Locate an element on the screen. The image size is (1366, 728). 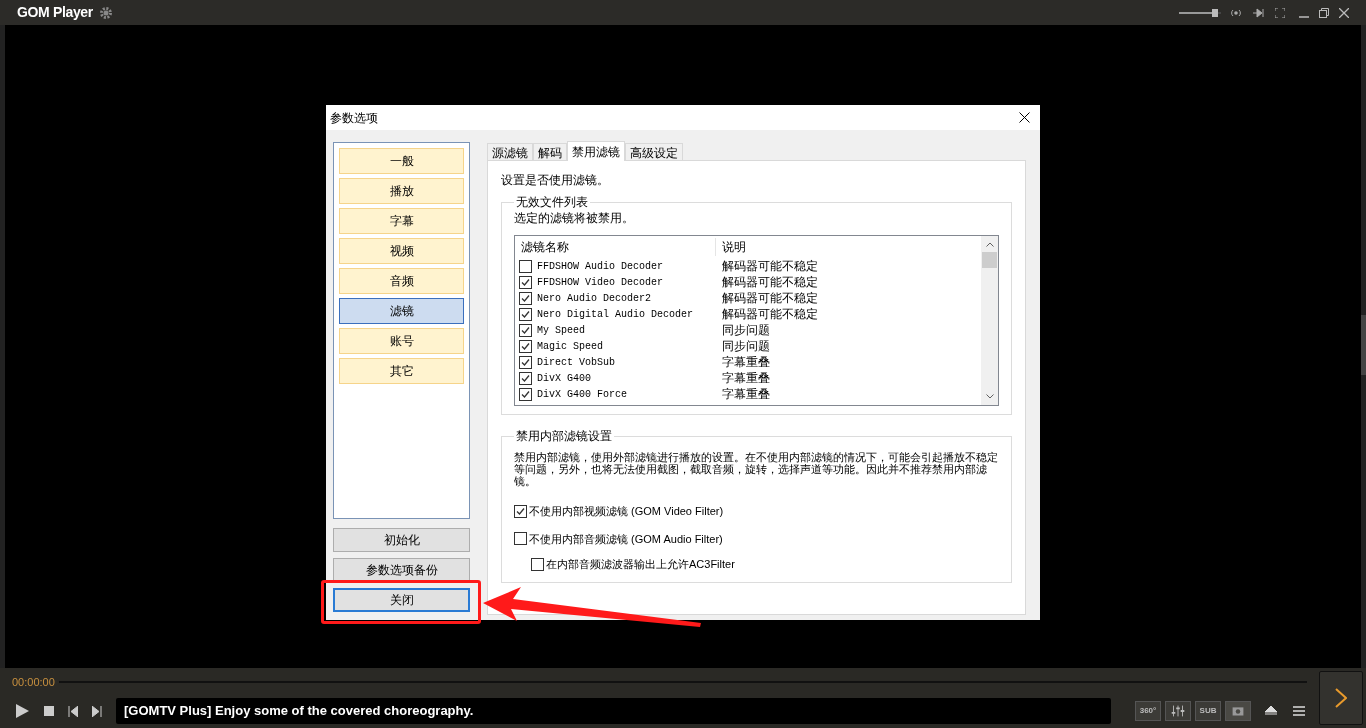
dialog-button: 参数选项备份 is located at coordinates (401, 570).